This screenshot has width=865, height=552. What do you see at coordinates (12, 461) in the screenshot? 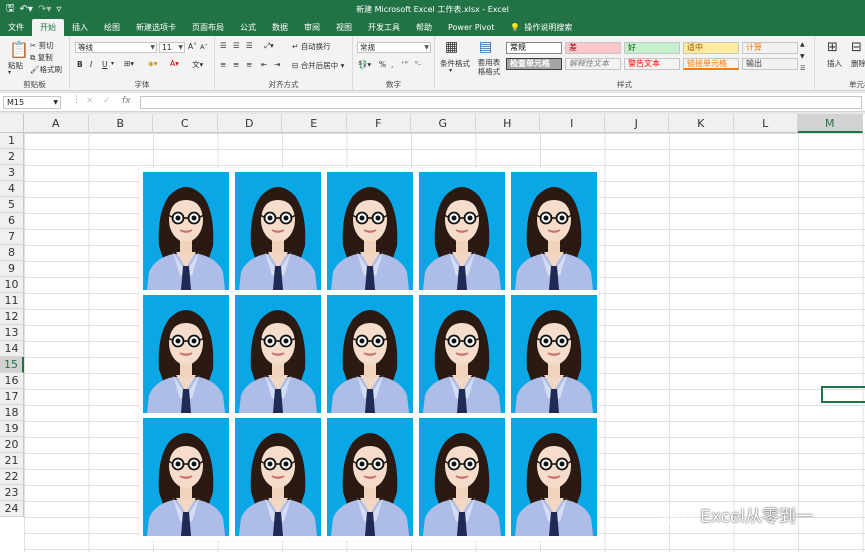
I see `row-header-21: 21` at bounding box center [12, 461].